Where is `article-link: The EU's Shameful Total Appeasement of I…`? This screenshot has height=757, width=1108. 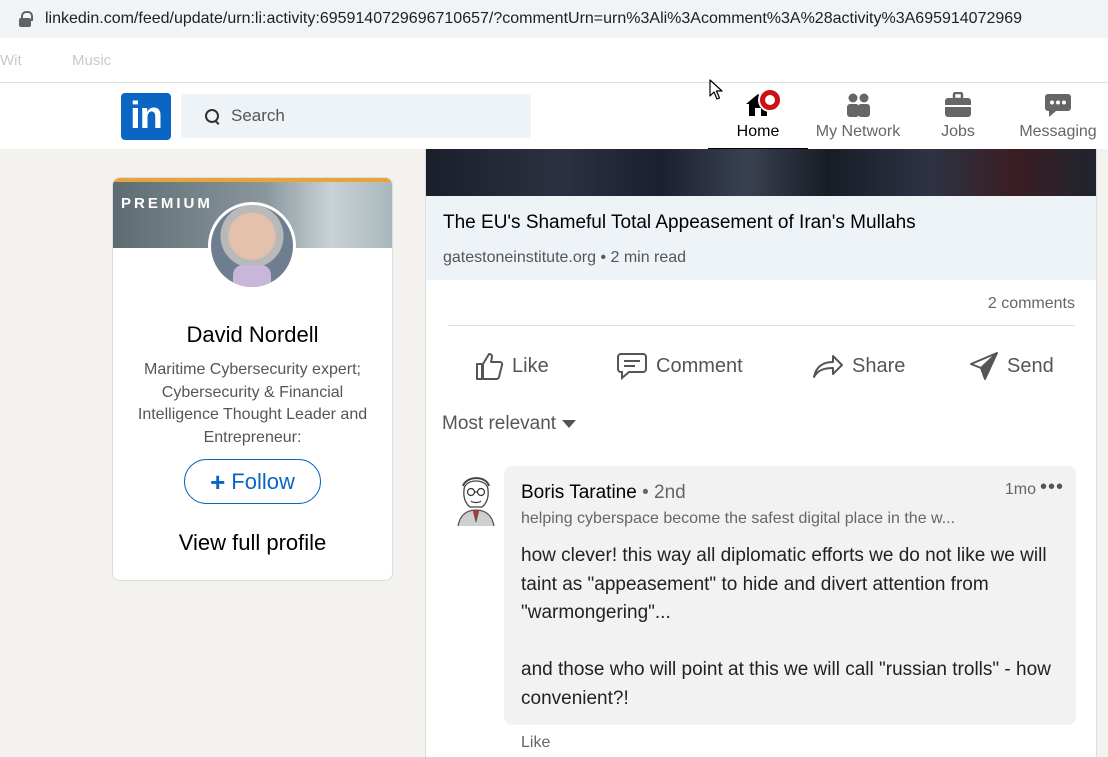 article-link: The EU's Shameful Total Appeasement of I… is located at coordinates (761, 238).